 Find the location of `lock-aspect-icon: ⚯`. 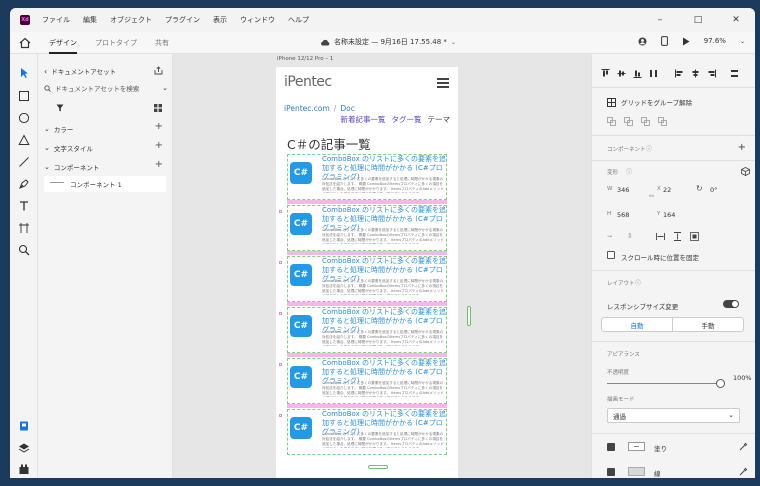

lock-aspect-icon: ⚯ is located at coordinates (651, 196).